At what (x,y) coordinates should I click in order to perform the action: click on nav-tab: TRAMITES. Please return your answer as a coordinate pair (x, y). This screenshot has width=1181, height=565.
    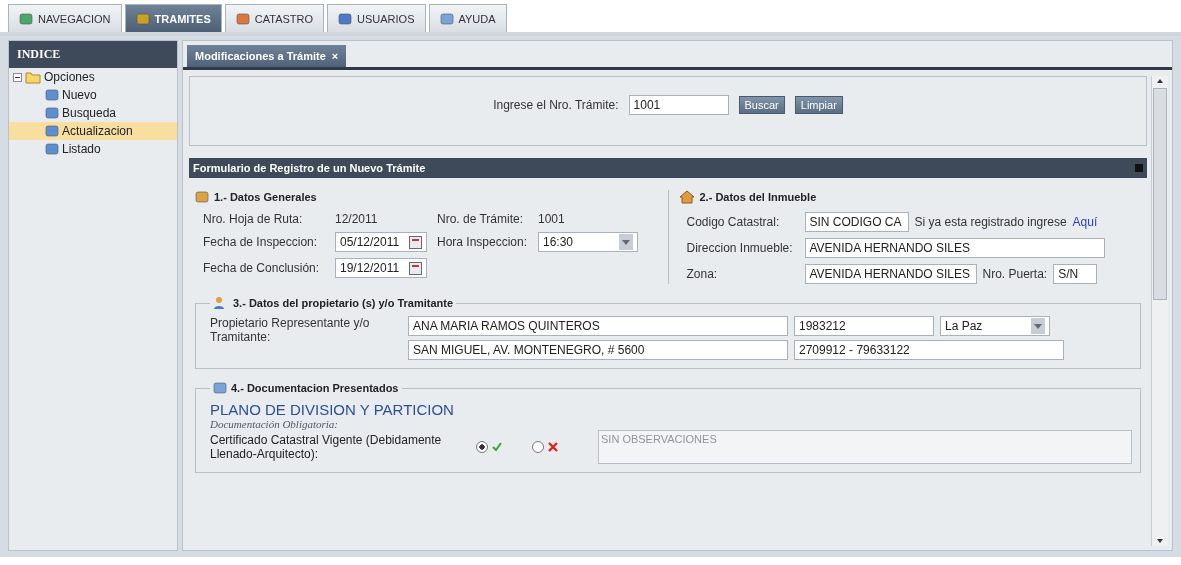
    Looking at the image, I should click on (173, 18).